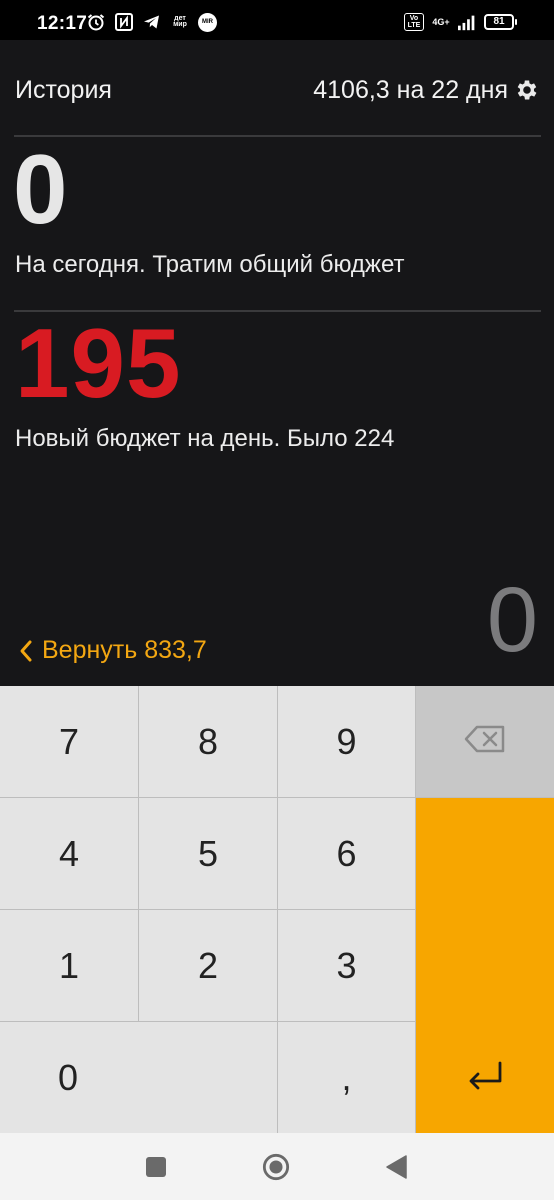 Image resolution: width=554 pixels, height=1200 pixels. What do you see at coordinates (207, 22) in the screenshot?
I see `mir-icon: MIR` at bounding box center [207, 22].